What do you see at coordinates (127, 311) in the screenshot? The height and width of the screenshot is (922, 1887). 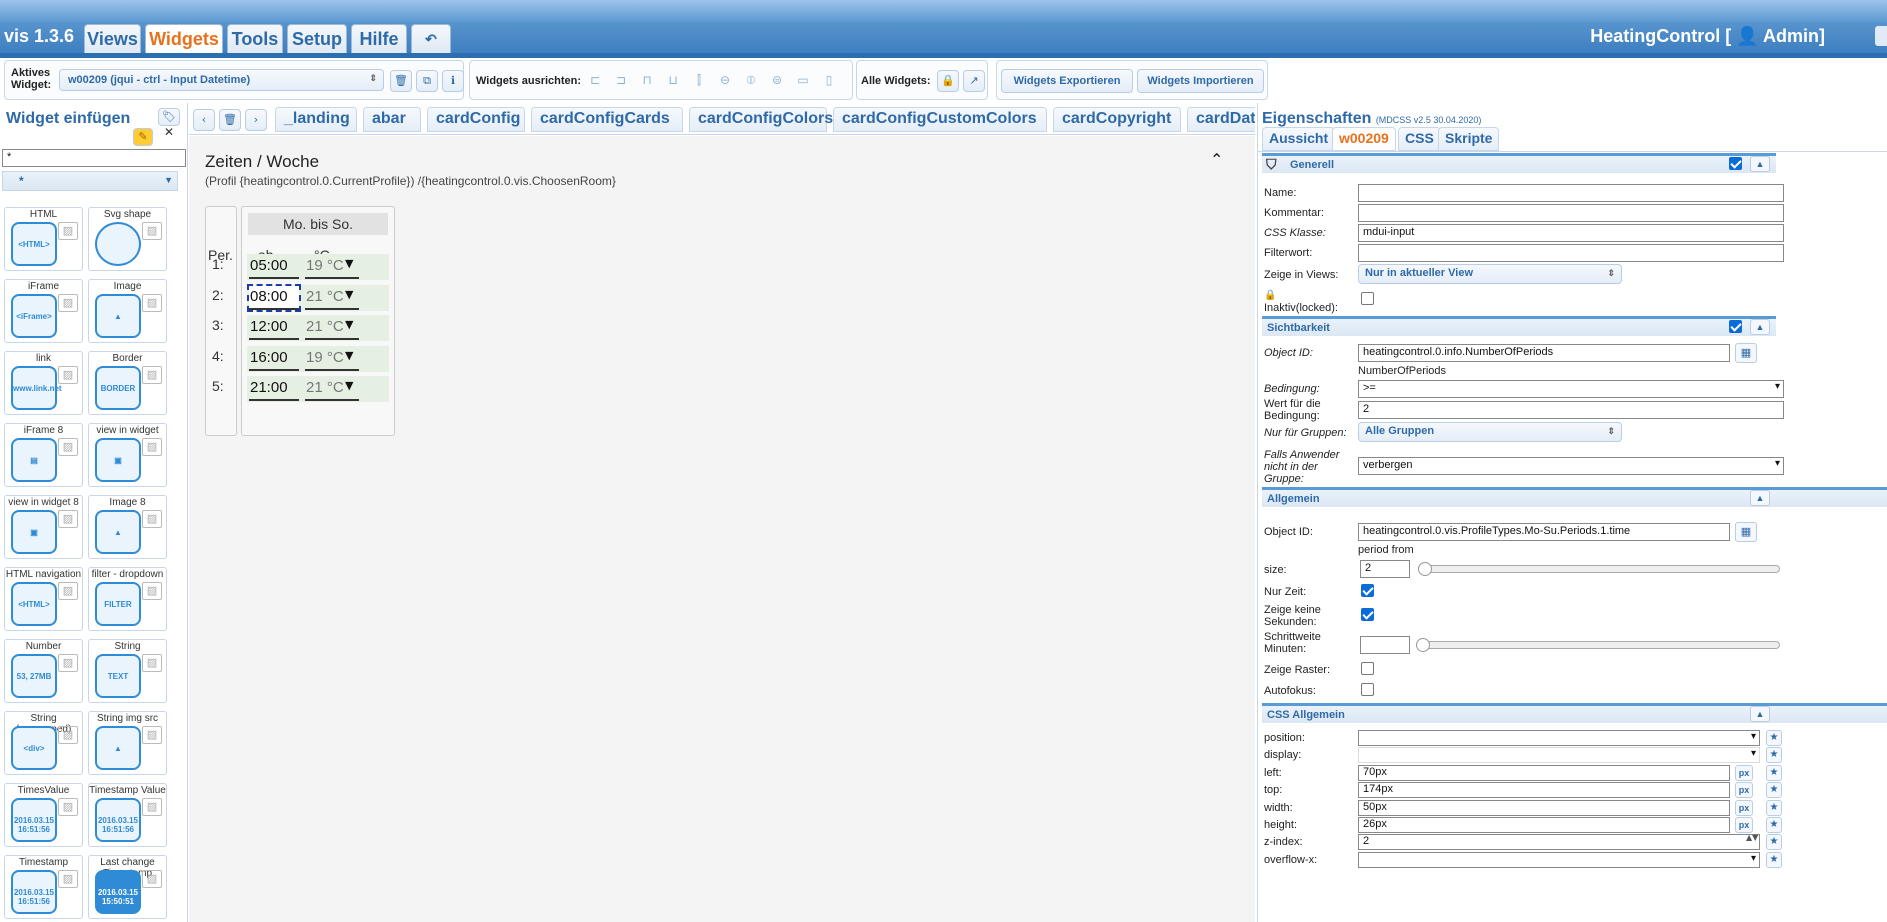 I see `widget-card: Image ▲ ▨` at bounding box center [127, 311].